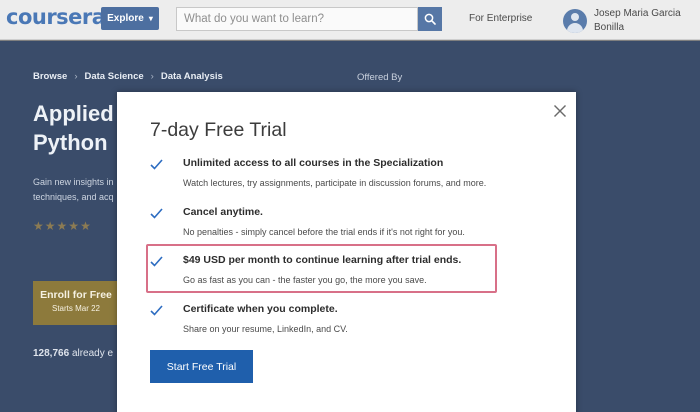 Image resolution: width=700 pixels, height=412 pixels. I want to click on enroll-button: Enroll for Free Starts Mar 22, so click(76, 303).